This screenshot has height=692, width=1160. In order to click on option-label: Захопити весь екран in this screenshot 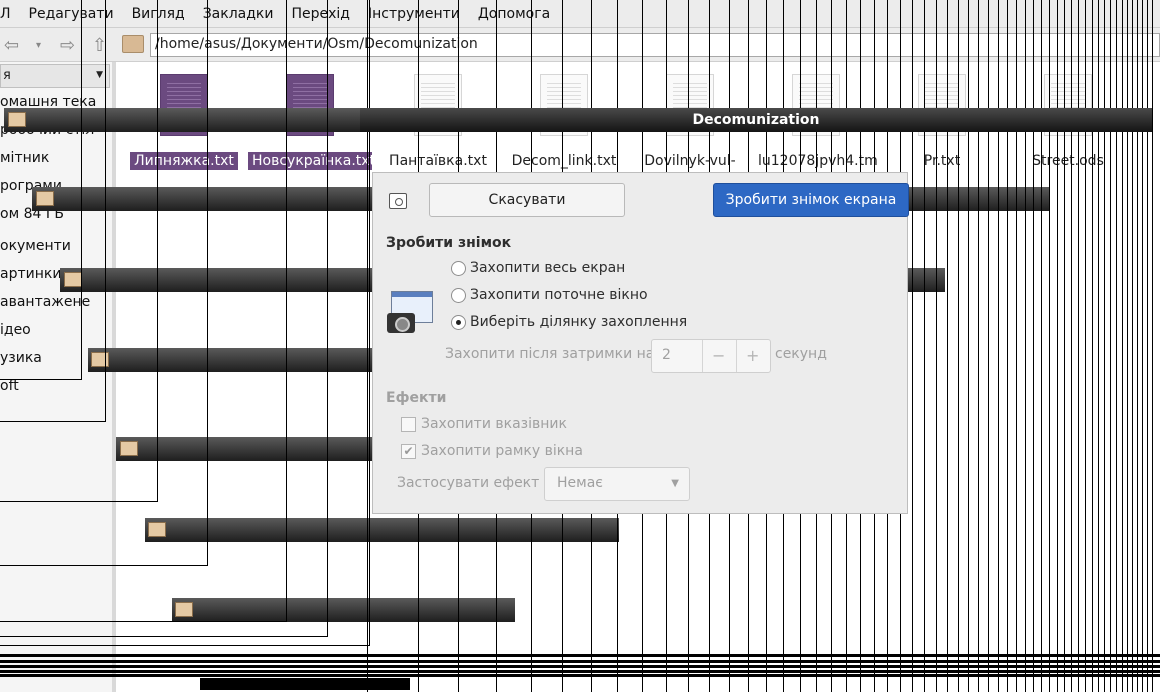, I will do `click(548, 268)`.